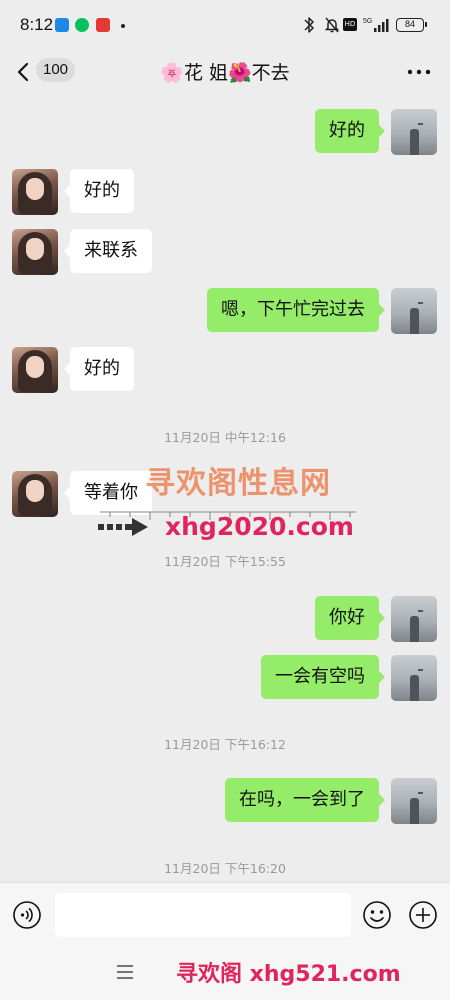 This screenshot has height=1000, width=450. What do you see at coordinates (296, 310) in the screenshot?
I see `message-bubble-sent: 嗯，下午忙完过去` at bounding box center [296, 310].